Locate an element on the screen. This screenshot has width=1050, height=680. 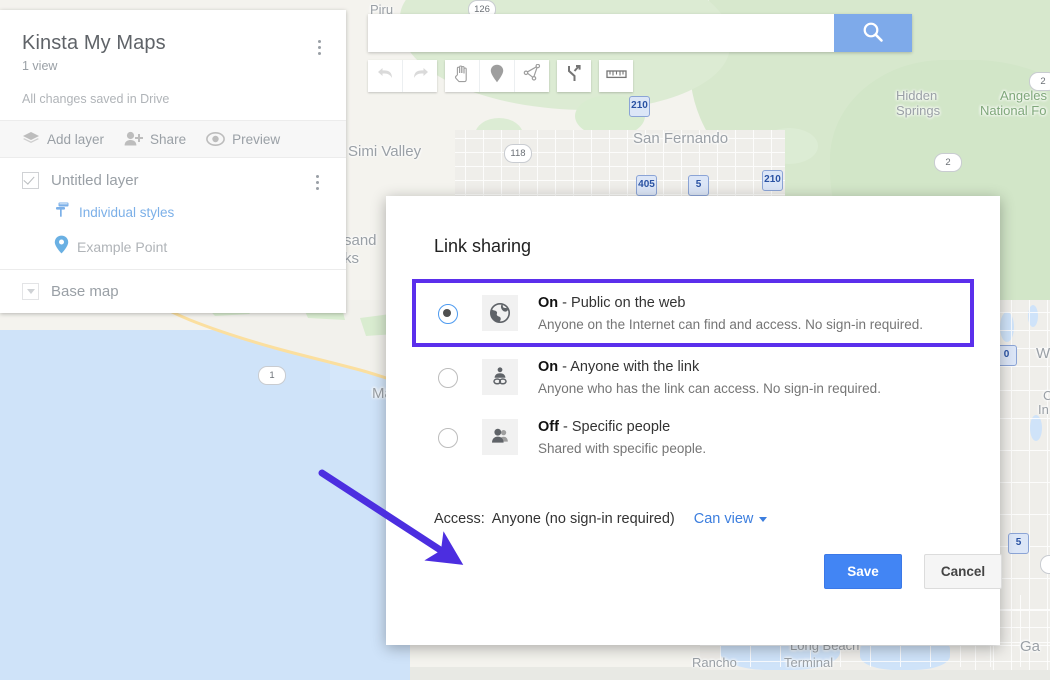
directions-button is located at coordinates (574, 76).